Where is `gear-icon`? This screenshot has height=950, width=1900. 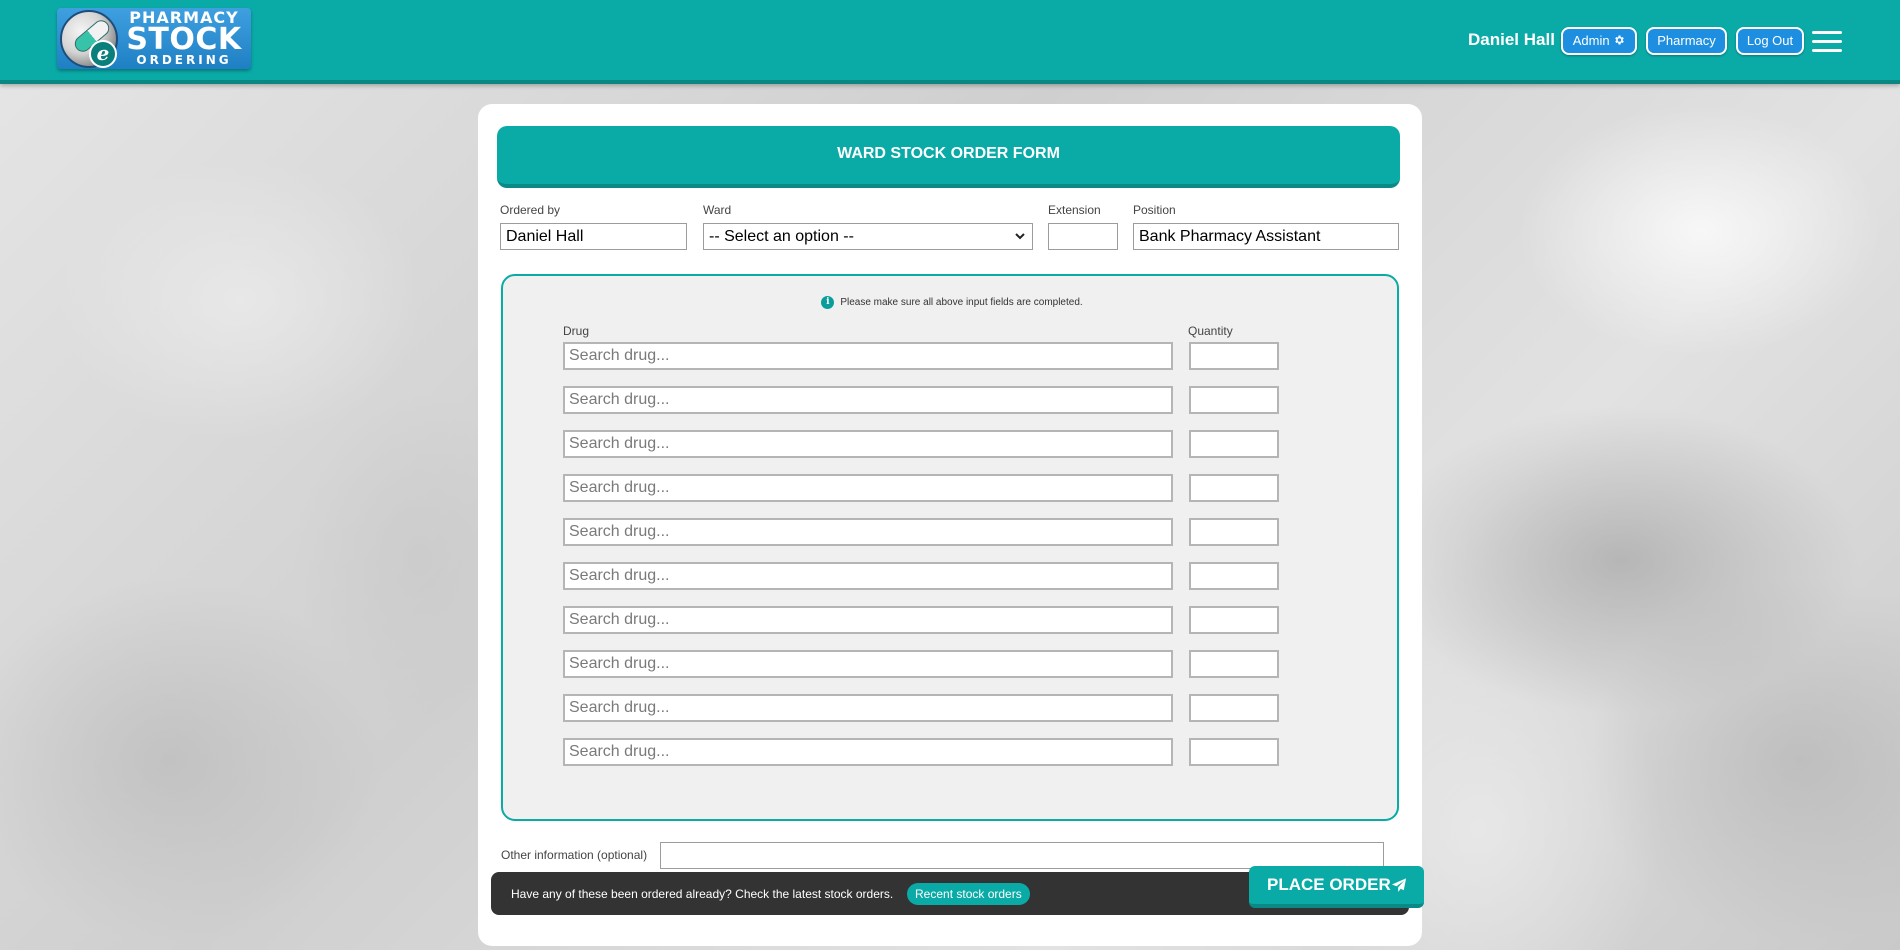 gear-icon is located at coordinates (1620, 40).